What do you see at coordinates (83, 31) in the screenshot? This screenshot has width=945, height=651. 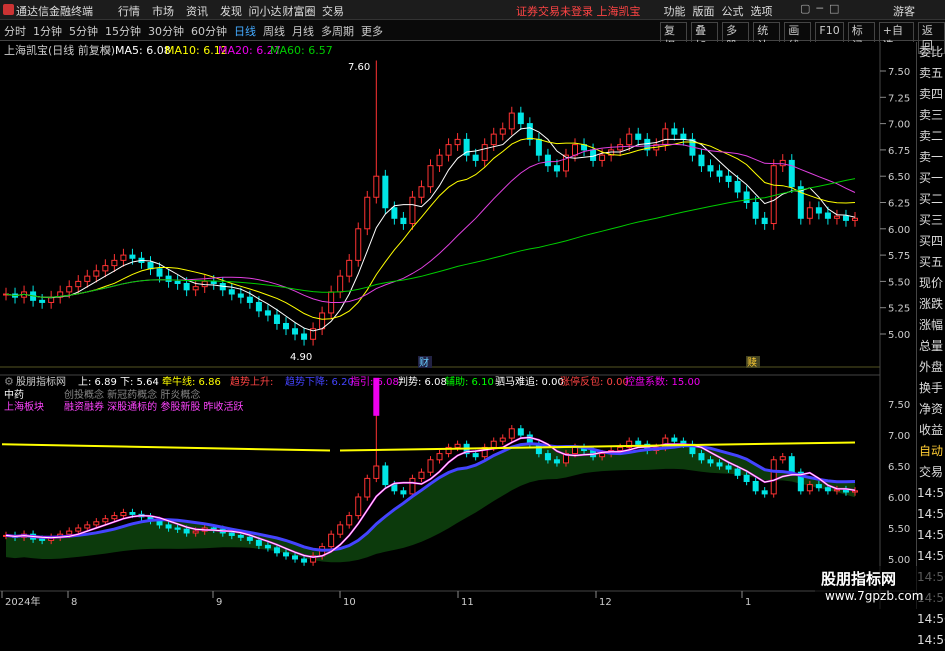 I see `tab-5min: 5分钟` at bounding box center [83, 31].